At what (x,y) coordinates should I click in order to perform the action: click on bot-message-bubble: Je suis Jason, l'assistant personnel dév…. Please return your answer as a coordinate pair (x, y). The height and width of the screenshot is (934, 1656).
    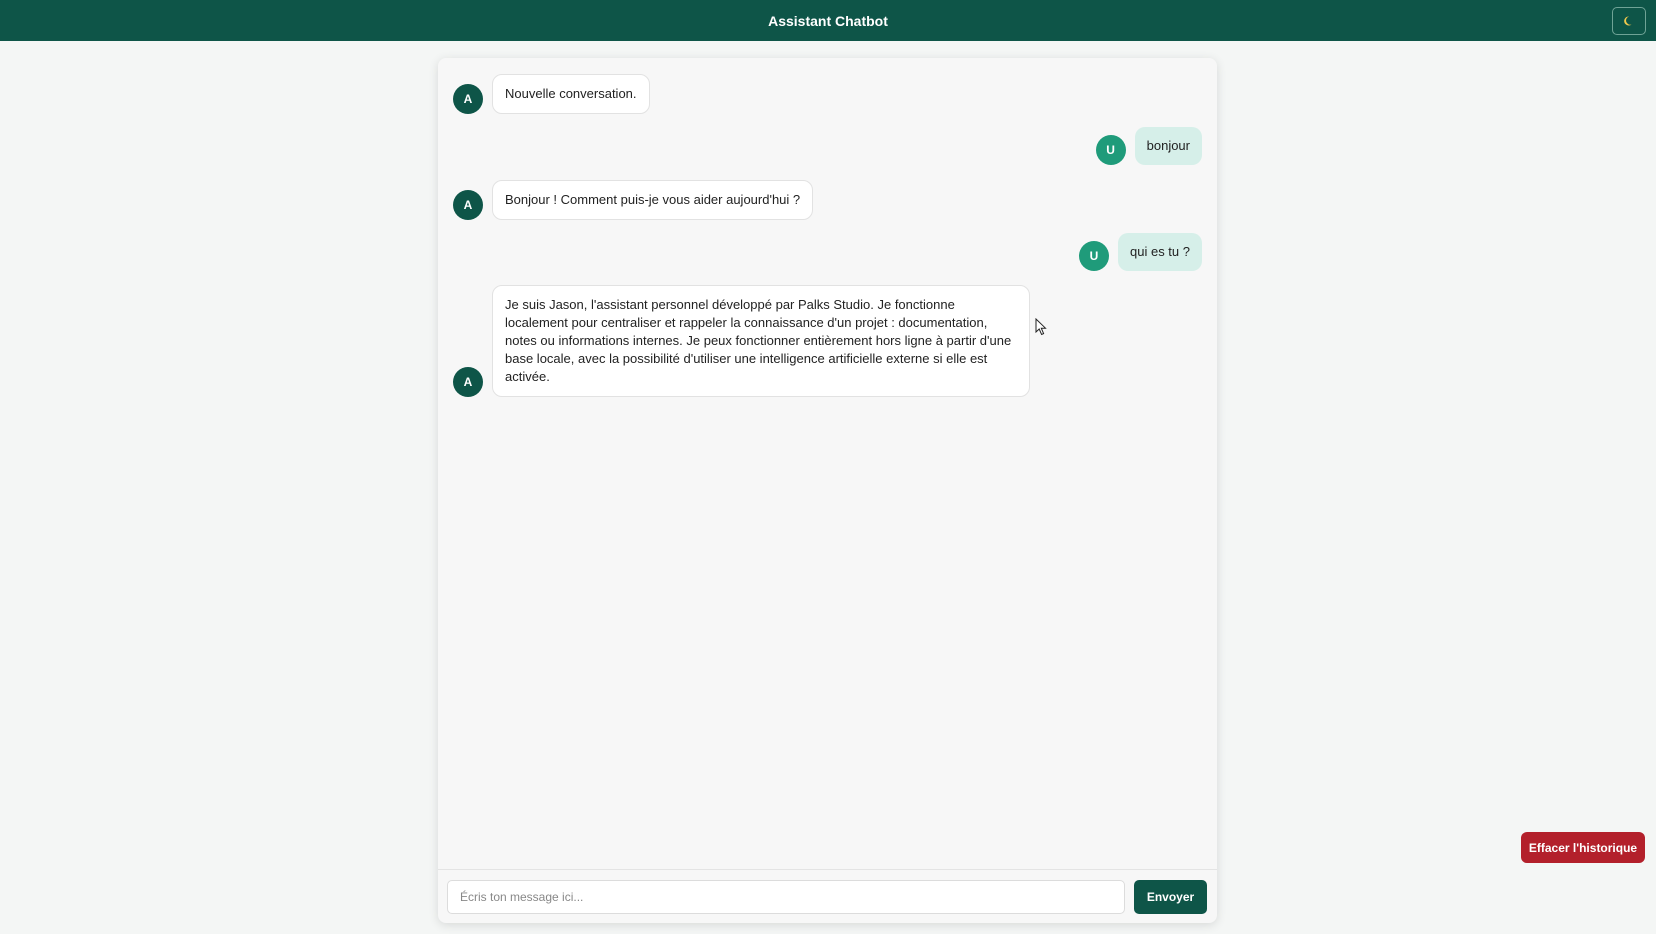
    Looking at the image, I should click on (761, 341).